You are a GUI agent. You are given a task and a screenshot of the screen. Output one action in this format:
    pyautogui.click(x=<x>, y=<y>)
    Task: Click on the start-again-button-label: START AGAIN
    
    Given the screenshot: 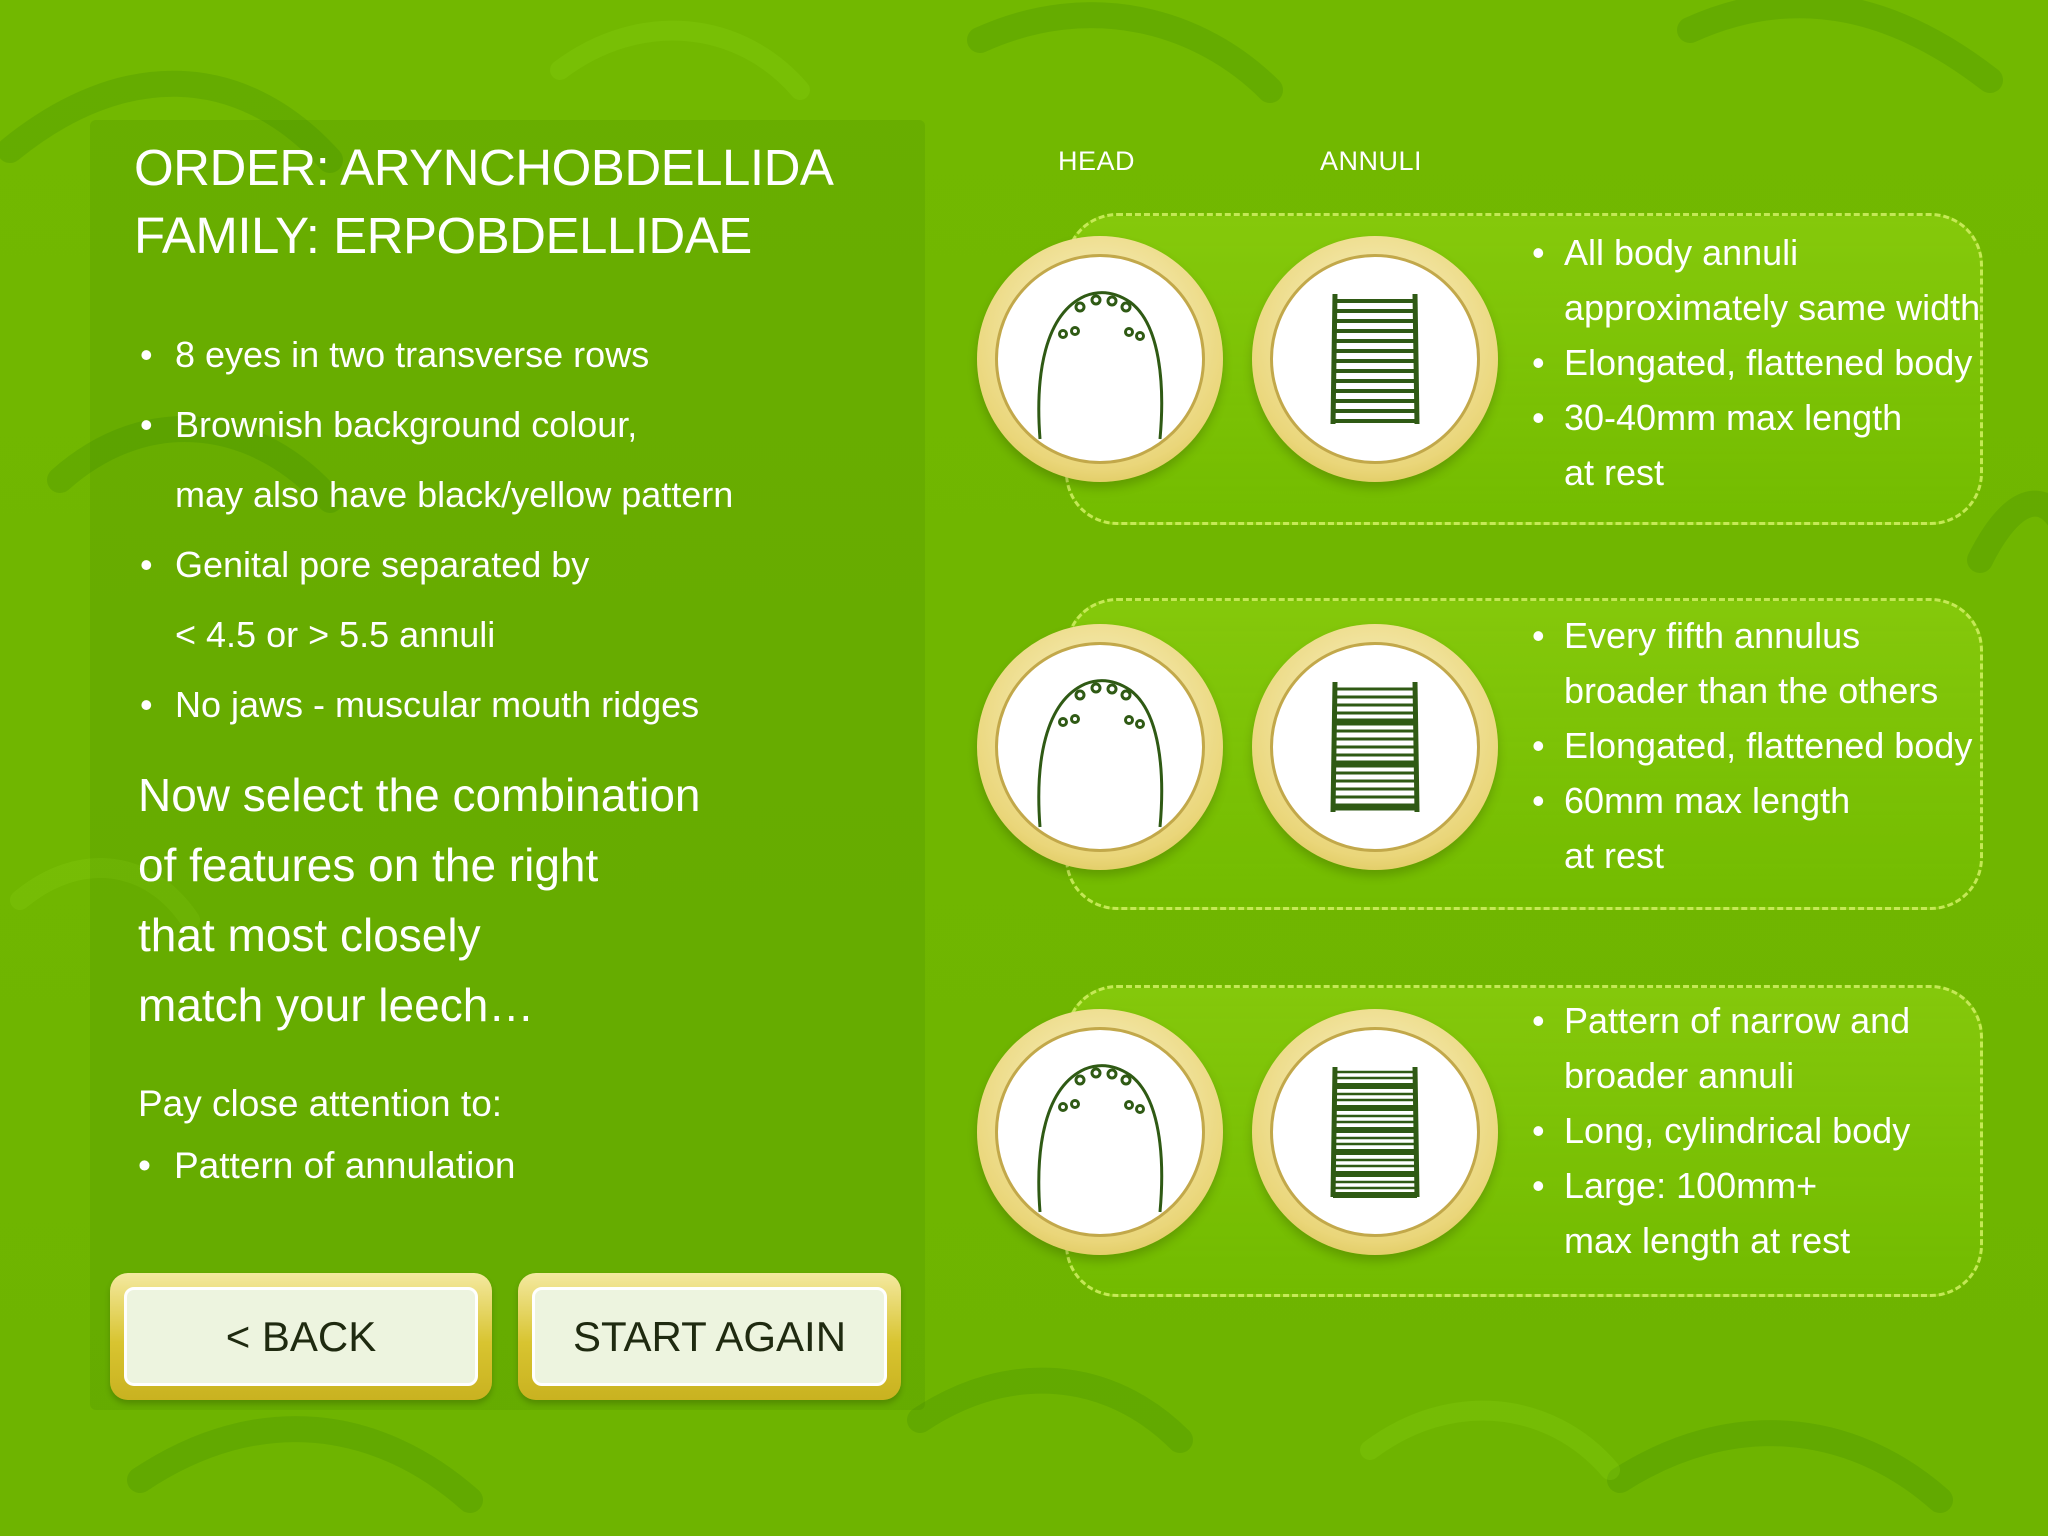 What is the action you would take?
    pyautogui.click(x=709, y=1336)
    